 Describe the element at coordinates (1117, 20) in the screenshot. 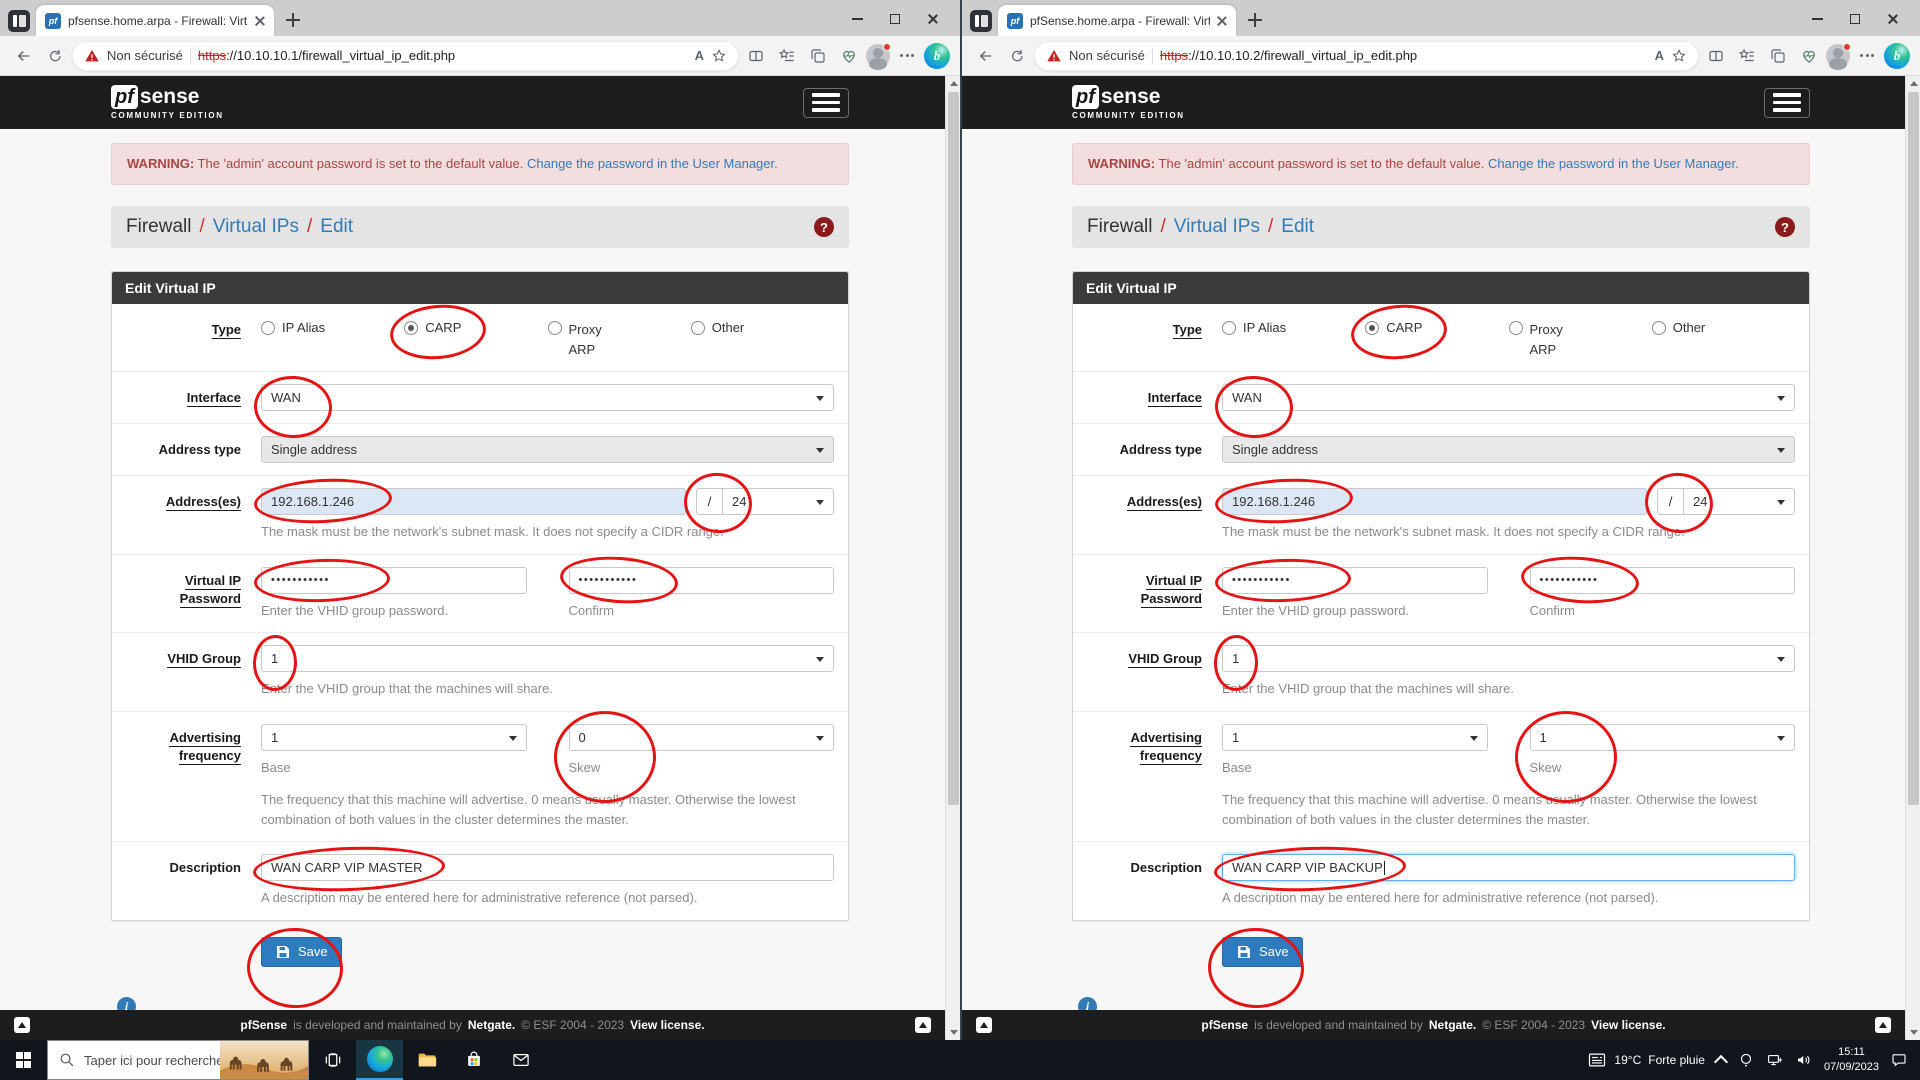

I see `browser-tab: pf pfSense.home.arpa - Firewall: Virt` at that location.